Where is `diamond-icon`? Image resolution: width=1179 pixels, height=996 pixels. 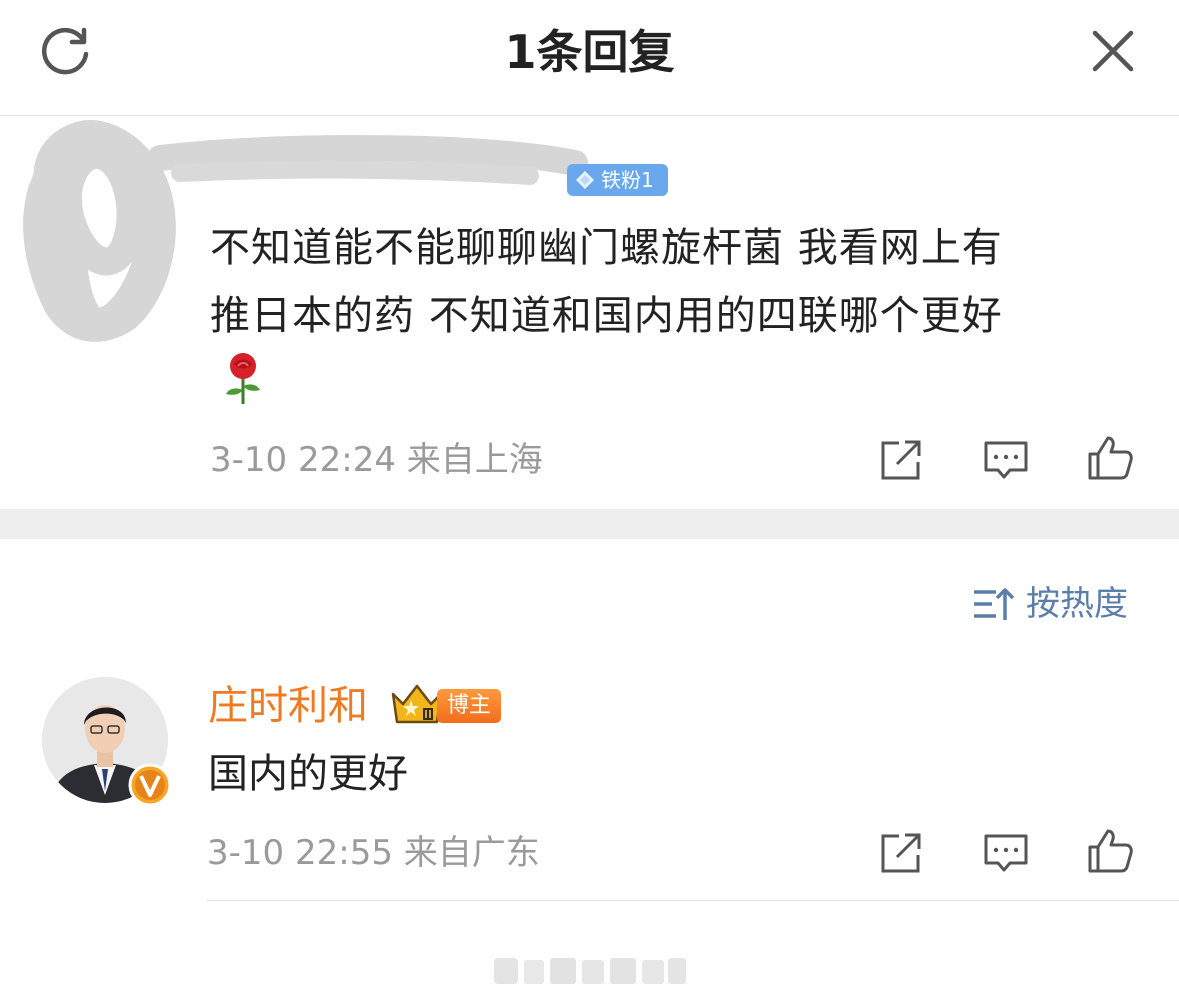 diamond-icon is located at coordinates (585, 180).